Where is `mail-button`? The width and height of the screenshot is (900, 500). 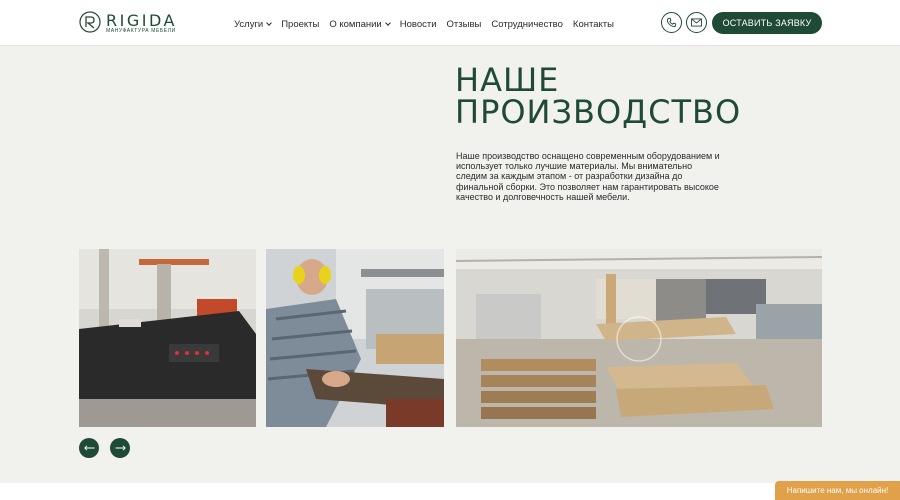
mail-button is located at coordinates (696, 22).